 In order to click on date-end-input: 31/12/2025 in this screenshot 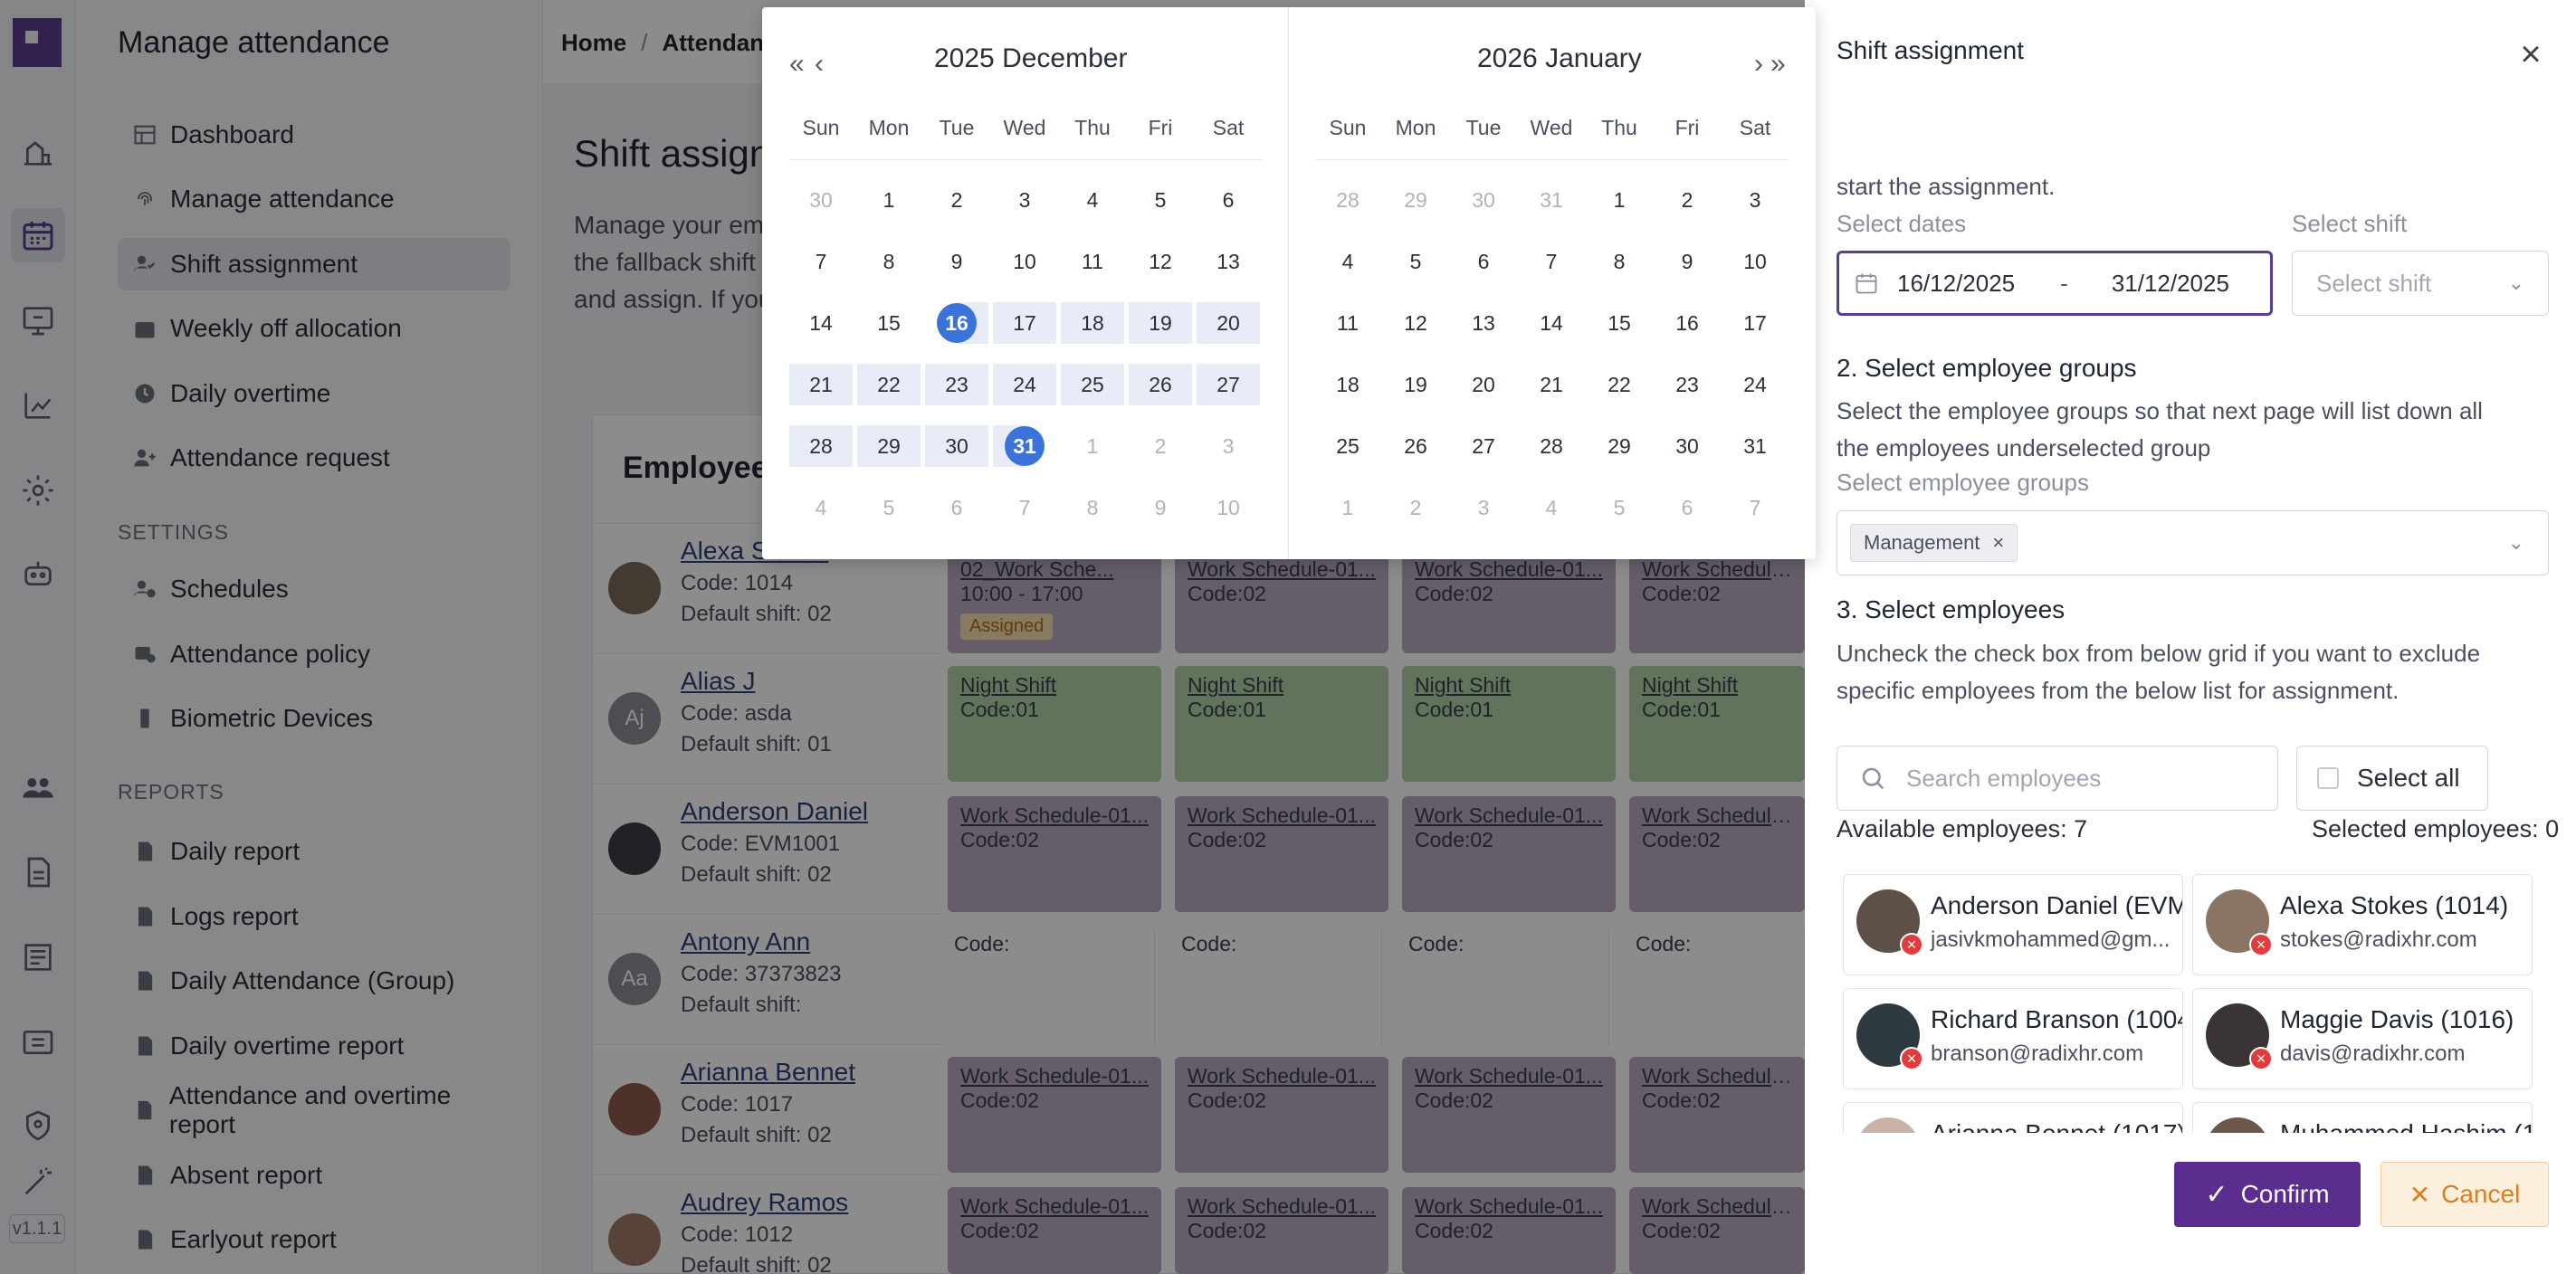, I will do `click(2170, 284)`.